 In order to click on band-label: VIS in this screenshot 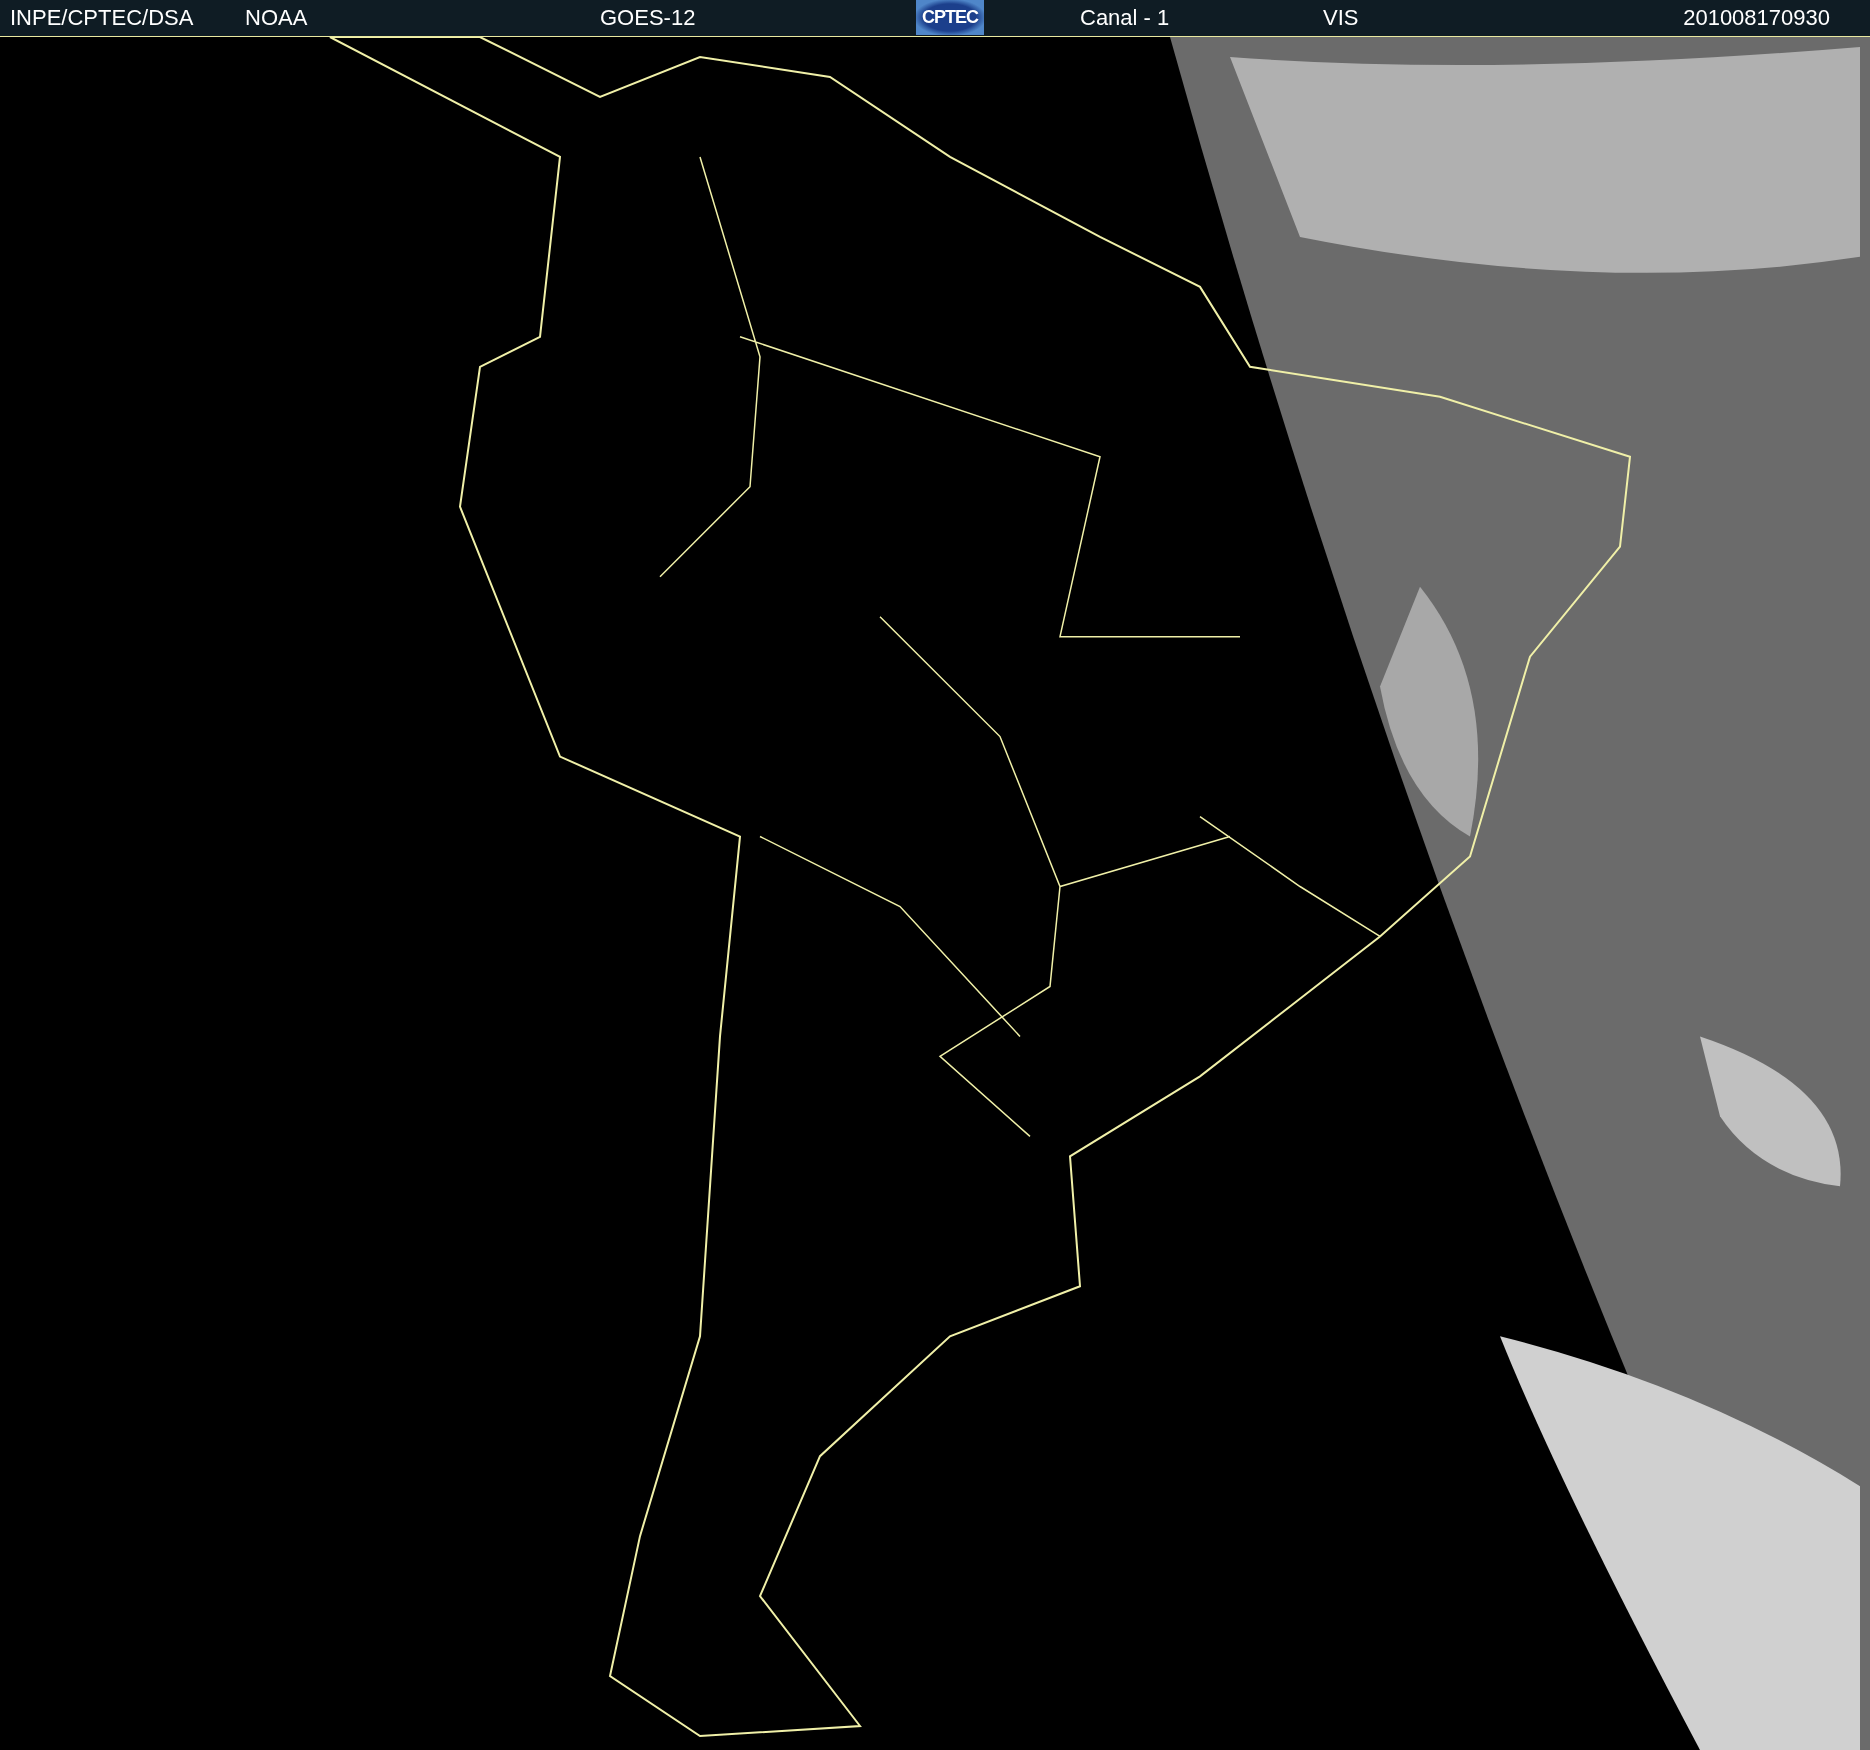, I will do `click(1341, 18)`.